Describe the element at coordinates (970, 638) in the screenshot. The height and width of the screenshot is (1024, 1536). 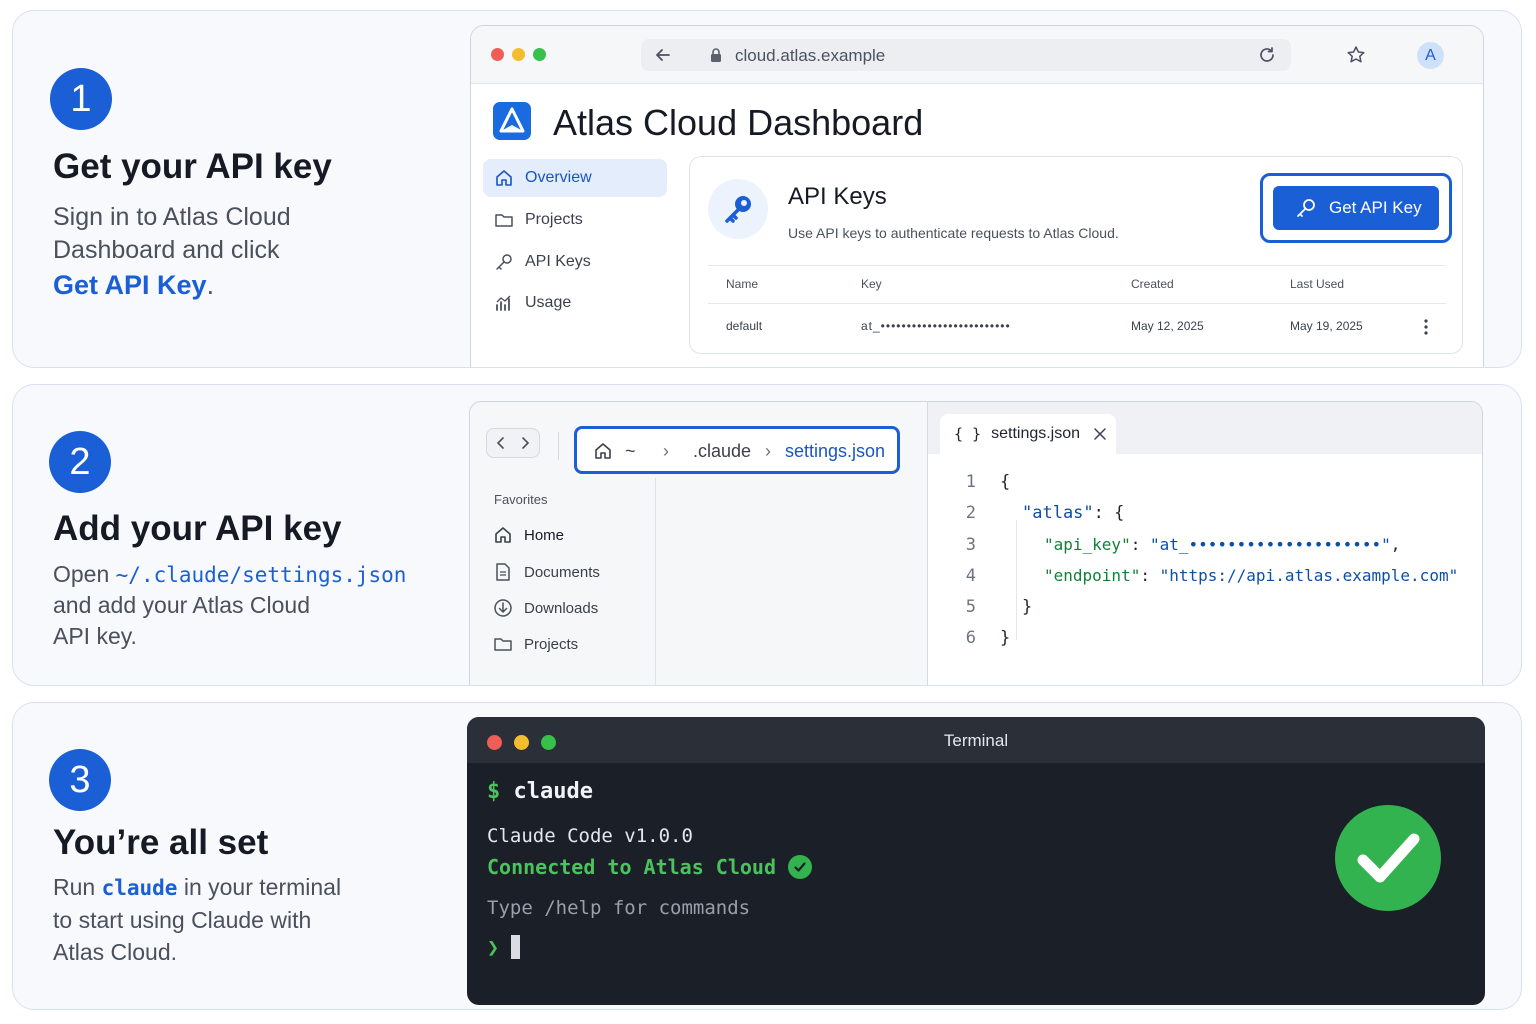
I see `line-number: 6` at that location.